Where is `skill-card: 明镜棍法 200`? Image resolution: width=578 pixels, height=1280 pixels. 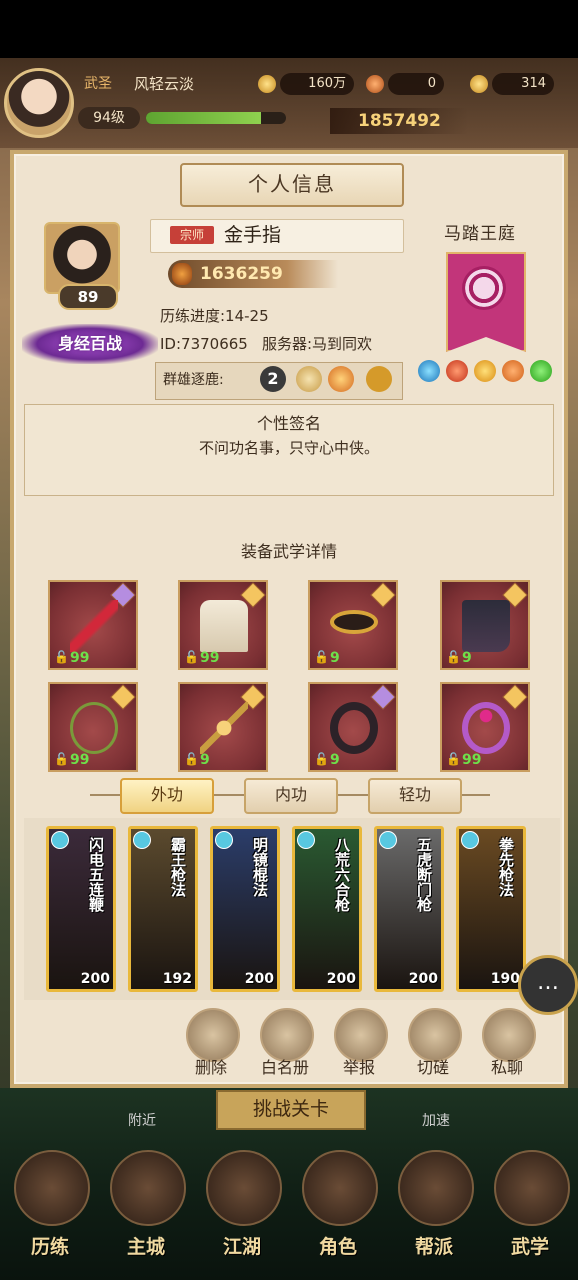 skill-card: 明镜棍法 200 is located at coordinates (245, 909).